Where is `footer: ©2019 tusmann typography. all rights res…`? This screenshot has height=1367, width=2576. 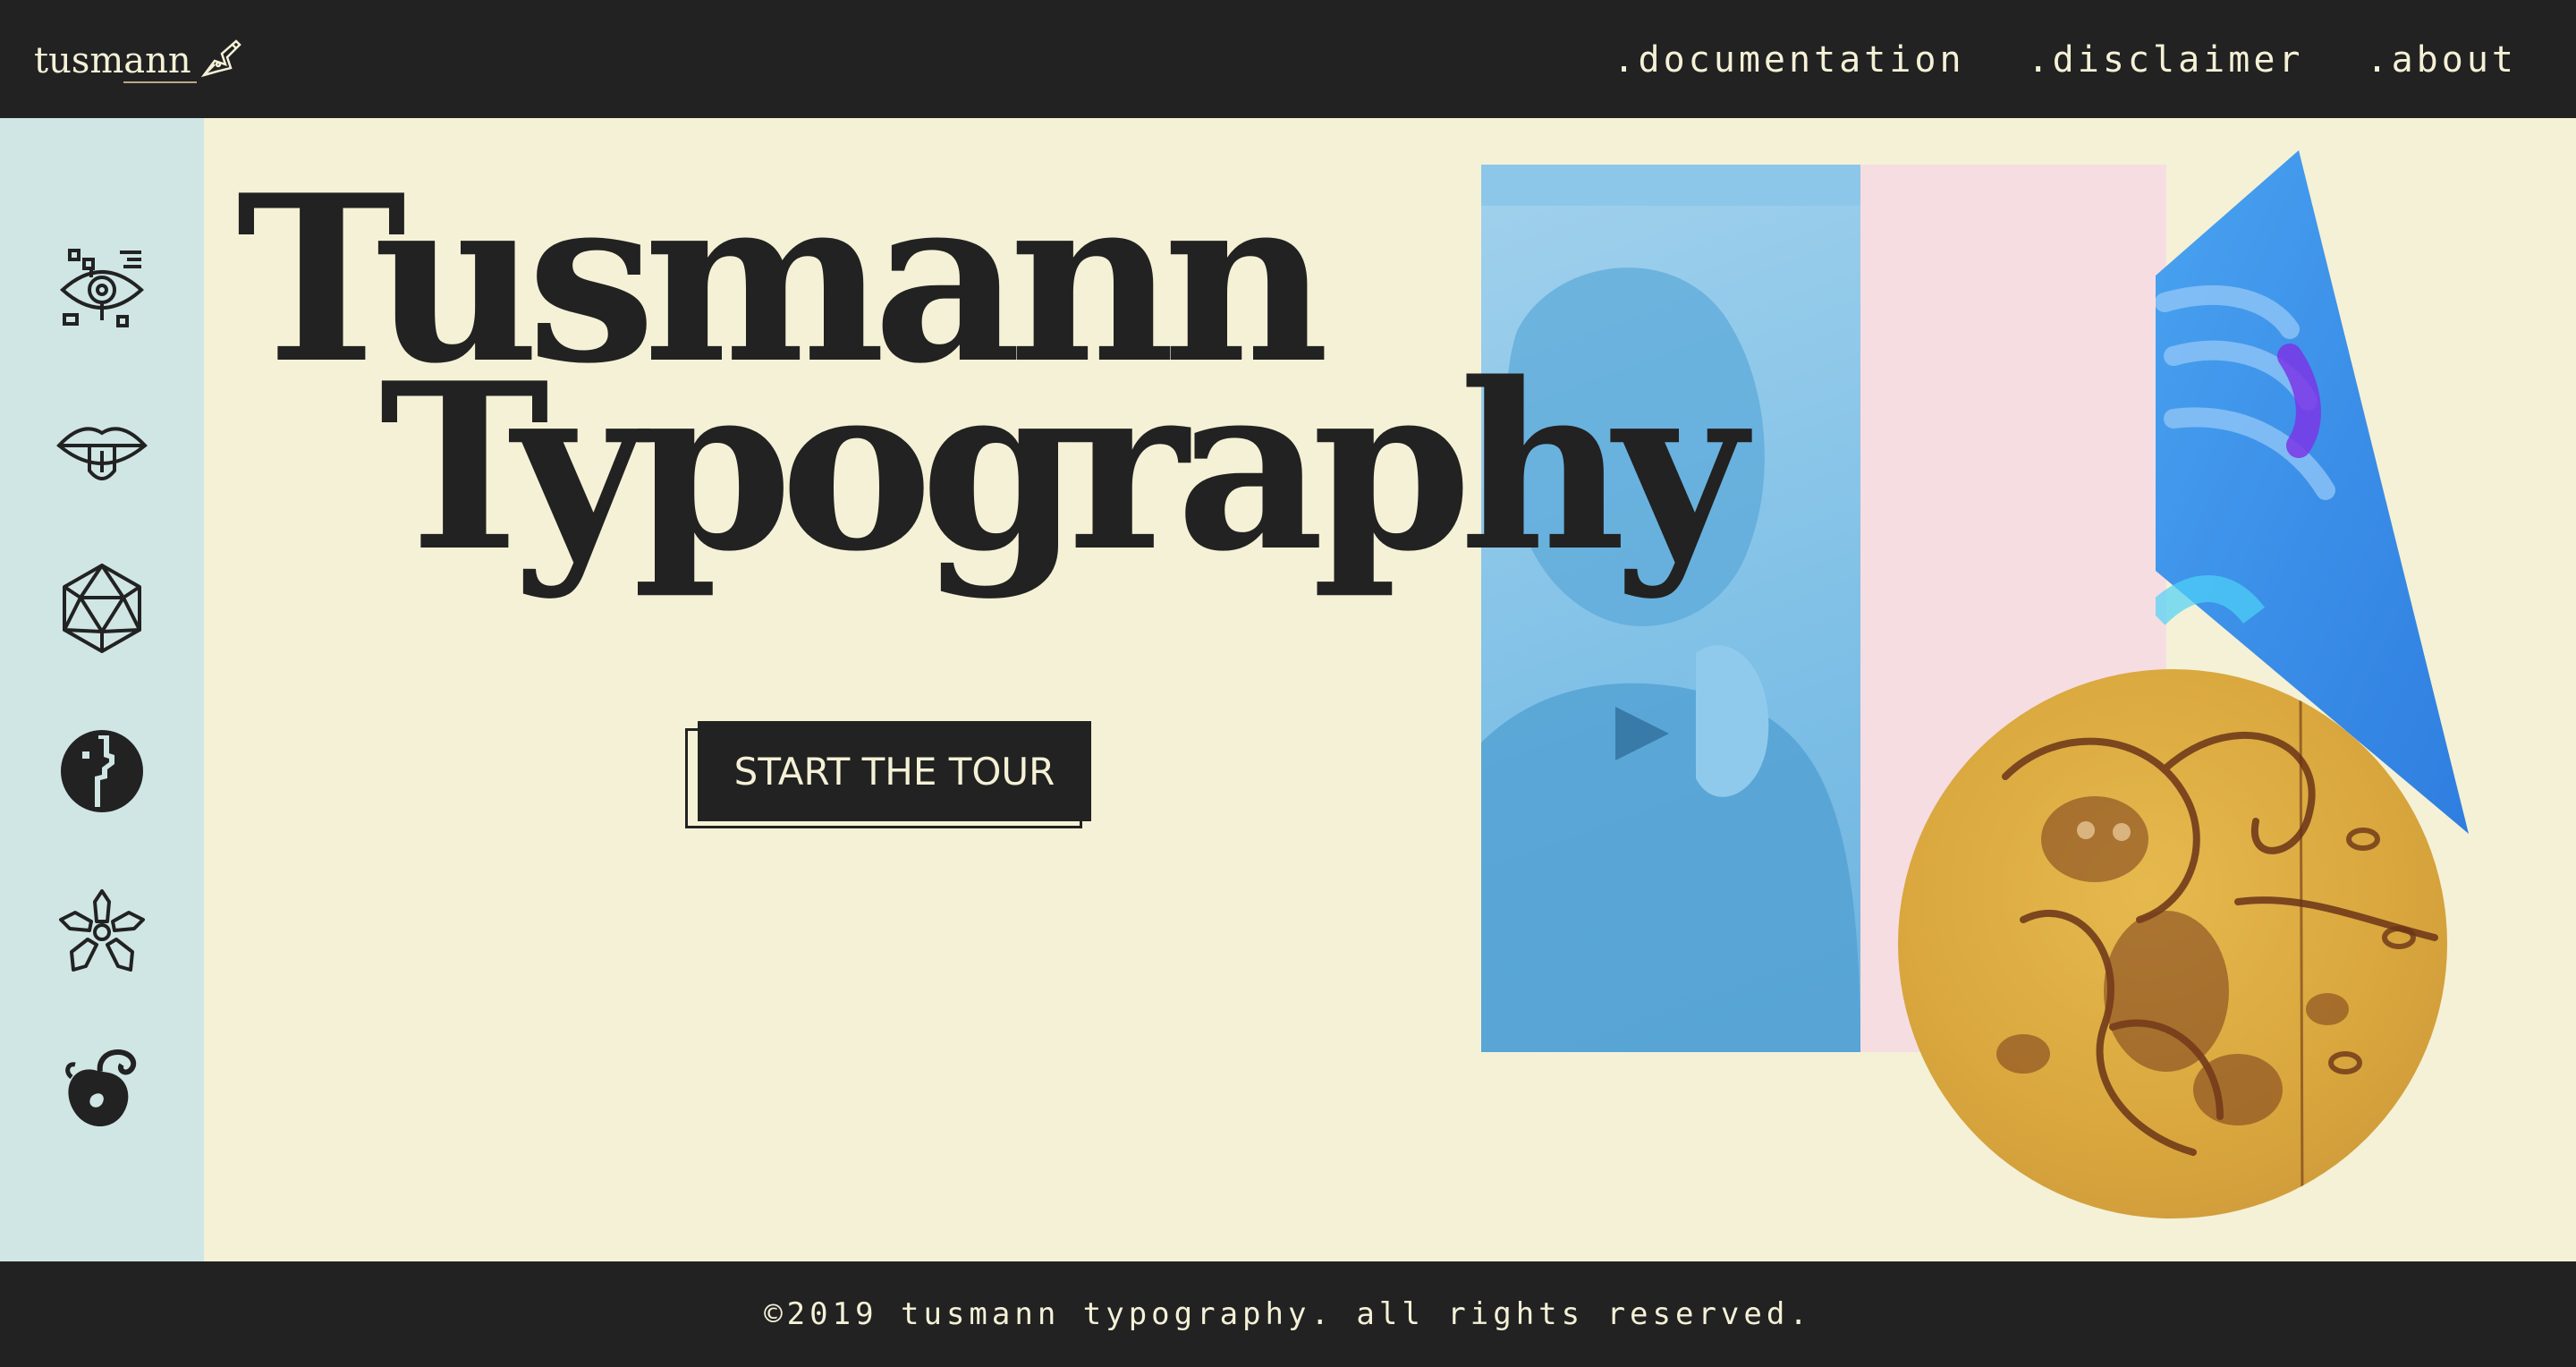 footer: ©2019 tusmann typography. all rights res… is located at coordinates (1288, 1314).